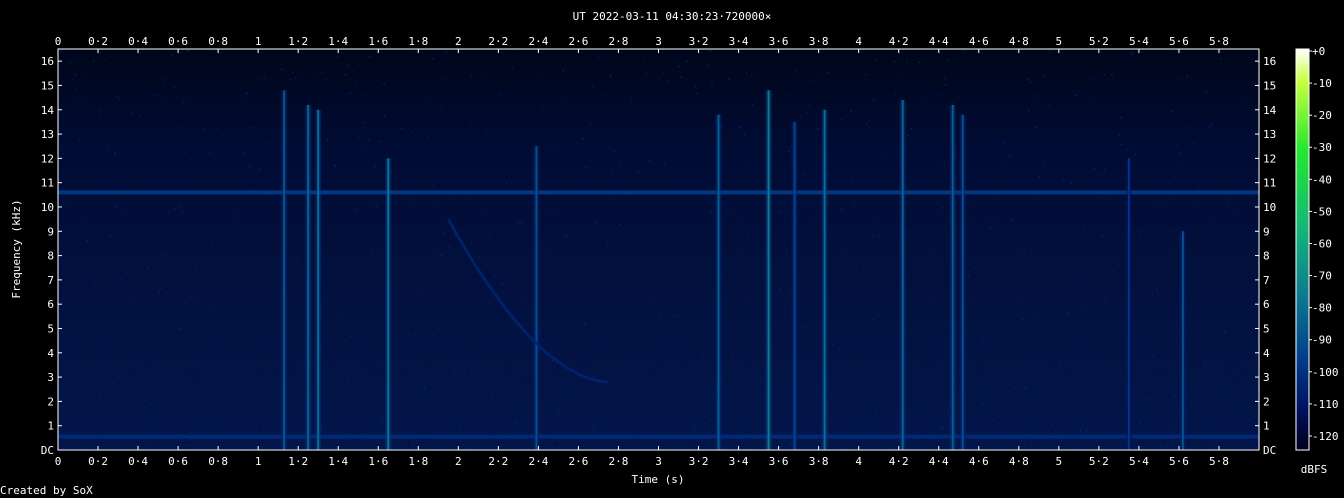 This screenshot has width=1344, height=498. What do you see at coordinates (47, 85) in the screenshot?
I see `y-tick-label-left: 15` at bounding box center [47, 85].